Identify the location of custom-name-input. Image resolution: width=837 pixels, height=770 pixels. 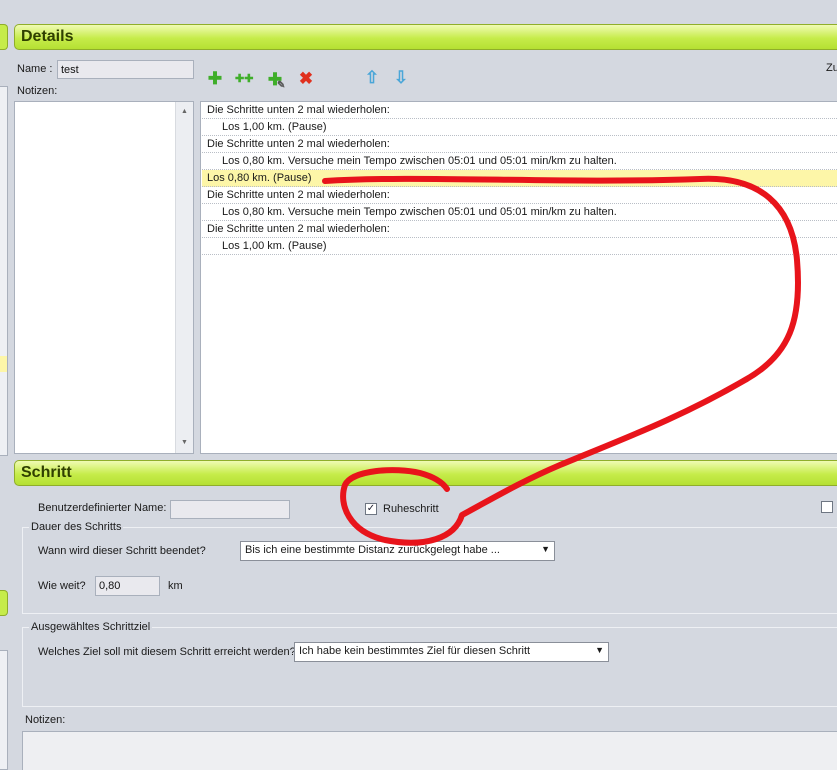
(230, 509).